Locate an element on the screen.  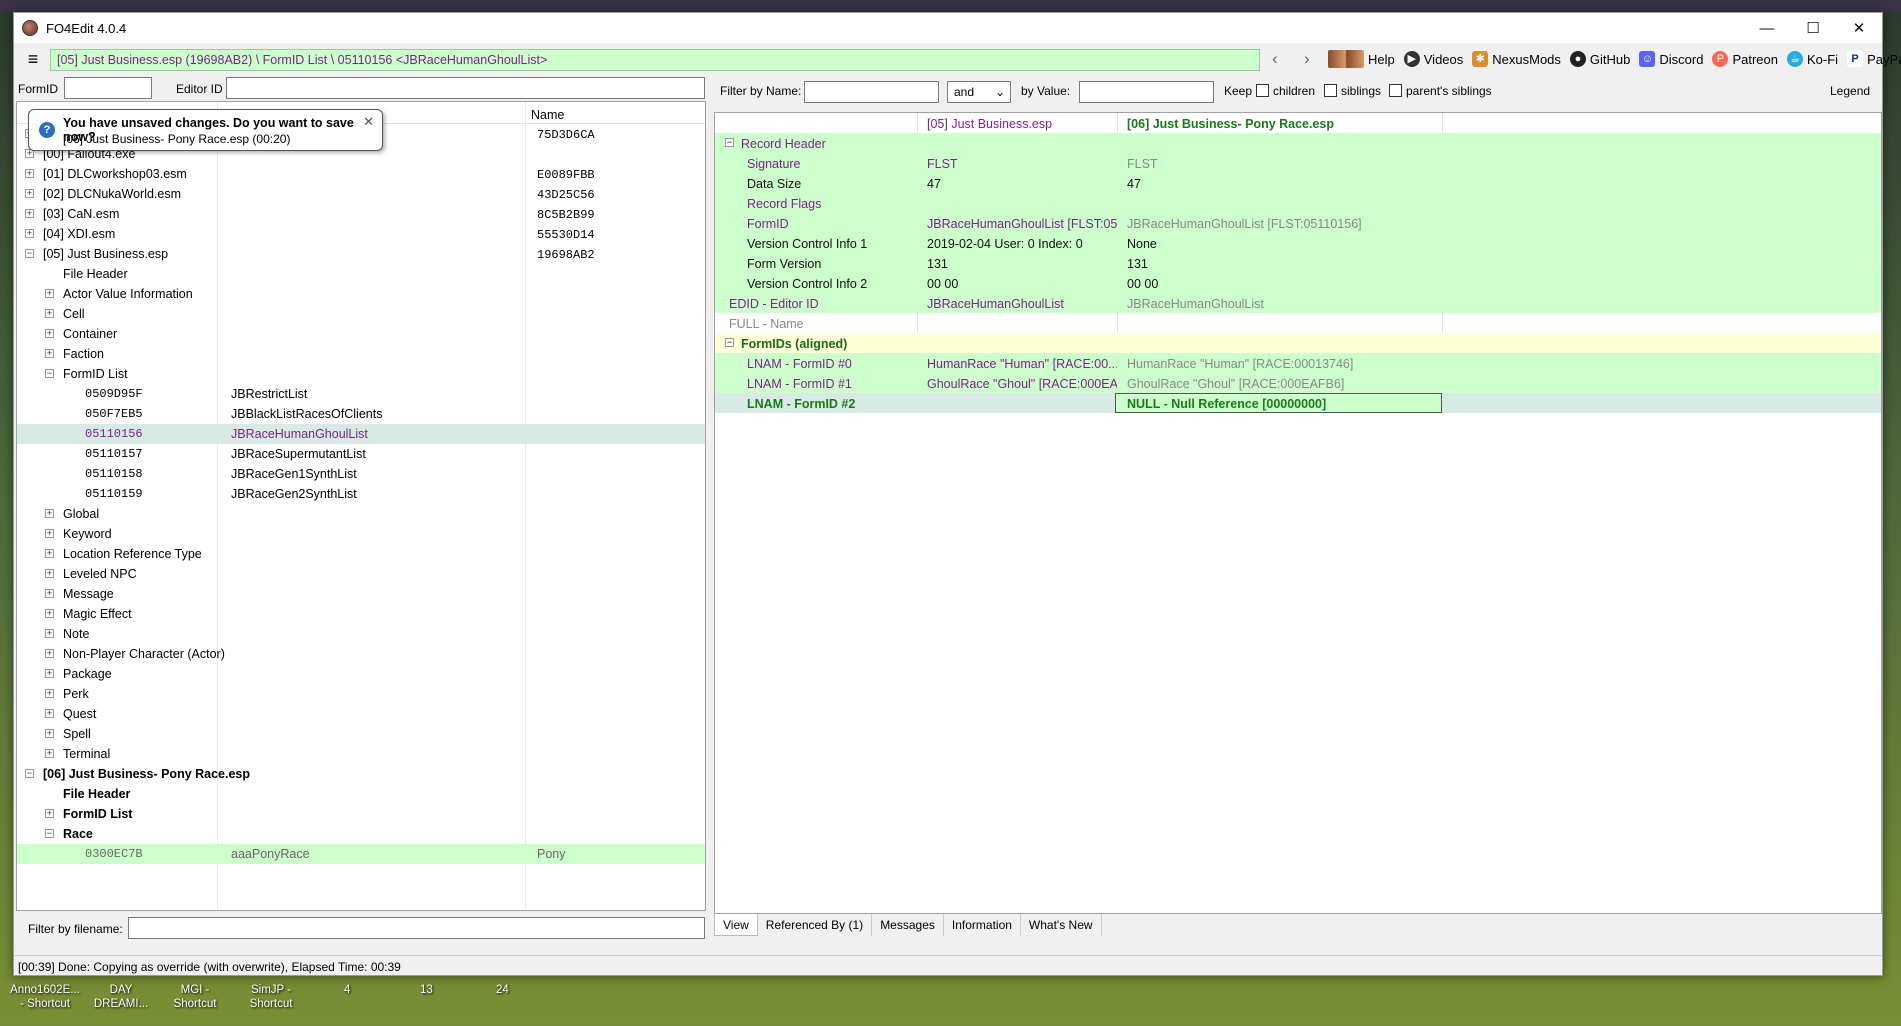
view-row: − FormIDs (aligned) is located at coordinates (1298, 343).